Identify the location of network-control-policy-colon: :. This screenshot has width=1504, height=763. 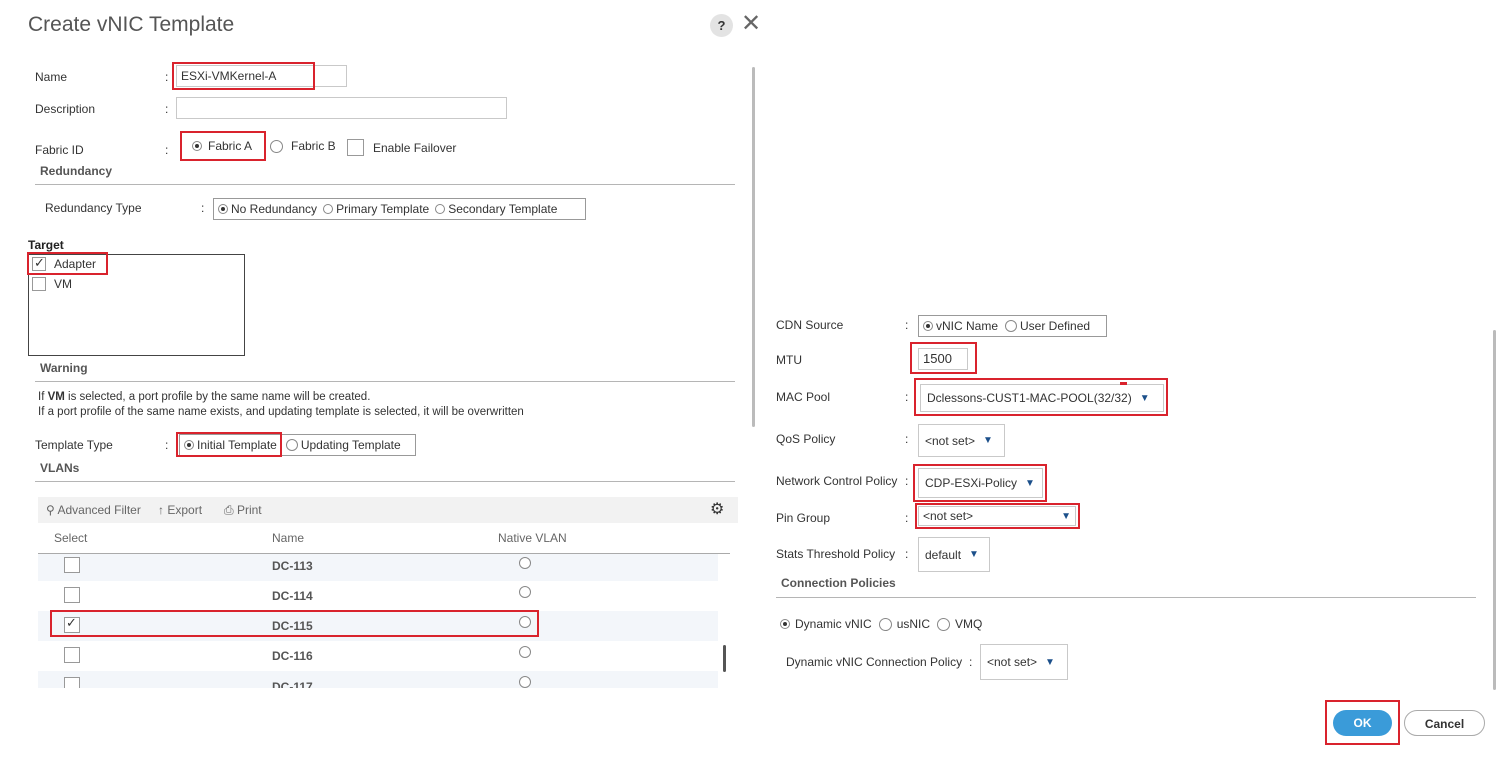
(907, 481).